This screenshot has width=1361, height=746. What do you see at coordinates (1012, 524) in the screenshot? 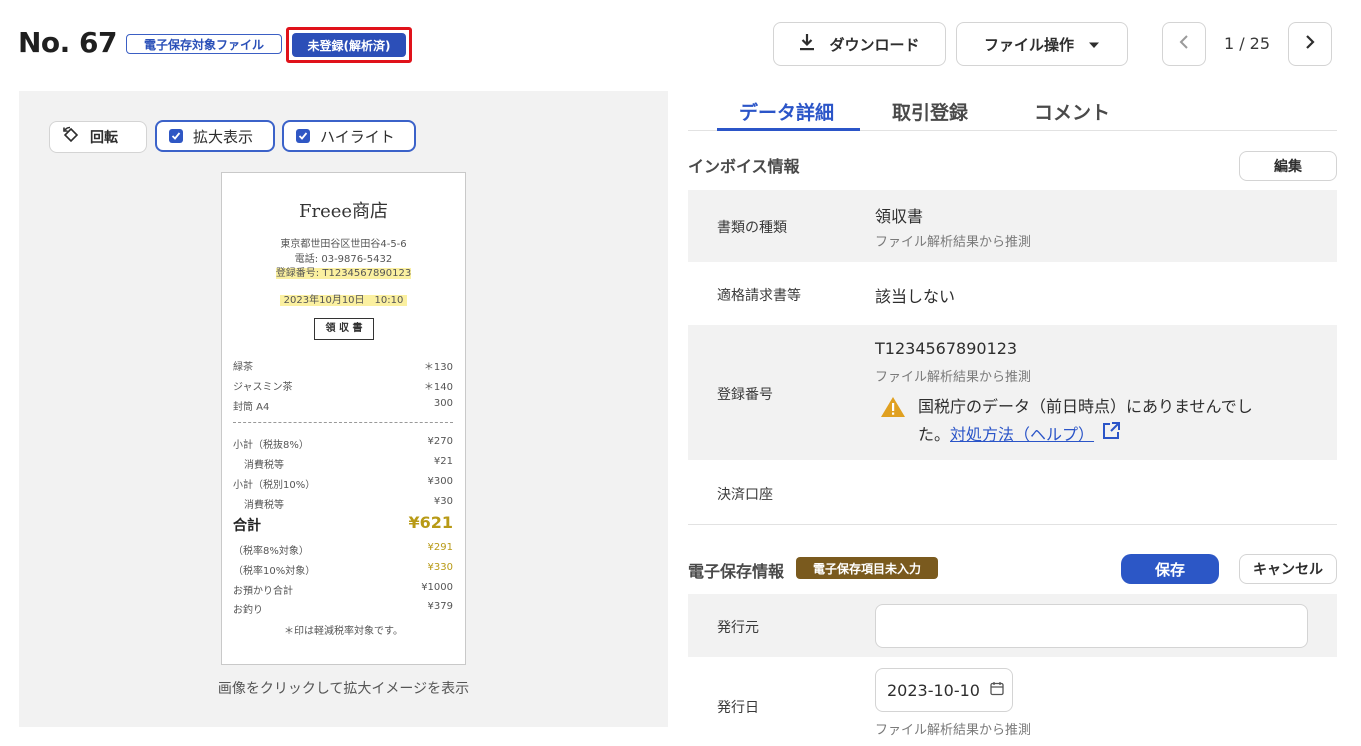
I see `section-divider` at bounding box center [1012, 524].